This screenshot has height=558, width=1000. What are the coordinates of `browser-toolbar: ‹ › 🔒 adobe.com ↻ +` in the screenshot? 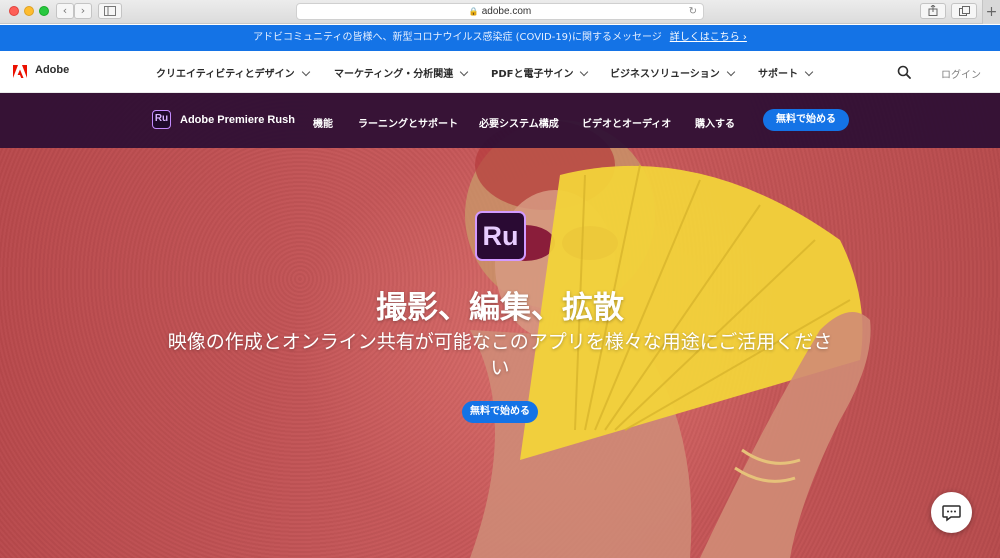 It's located at (500, 12).